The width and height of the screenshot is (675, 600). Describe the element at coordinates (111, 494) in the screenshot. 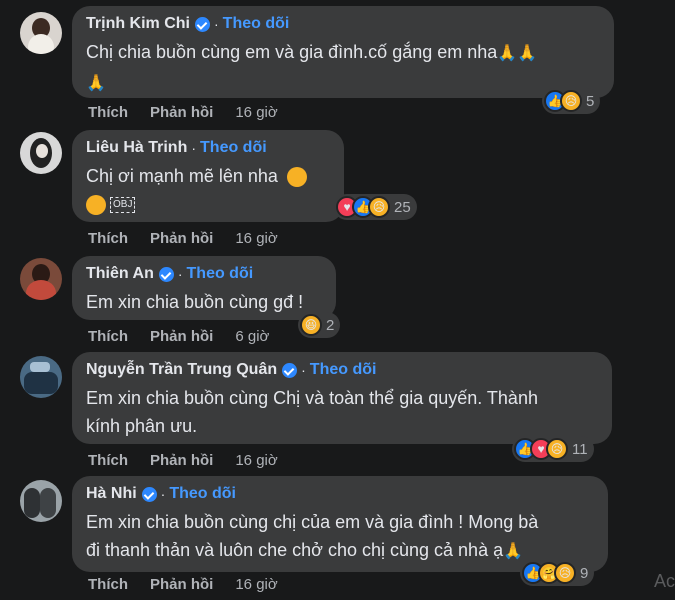

I see `commenter-name: Hà Nhi` at that location.